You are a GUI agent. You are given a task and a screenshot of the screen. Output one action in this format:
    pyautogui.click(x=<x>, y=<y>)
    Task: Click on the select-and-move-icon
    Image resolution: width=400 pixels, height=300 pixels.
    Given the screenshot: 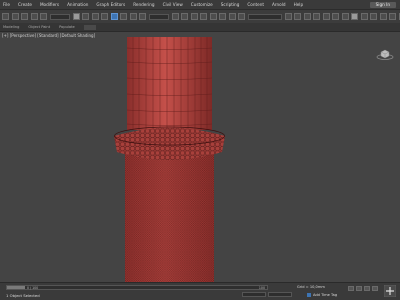 What is the action you would take?
    pyautogui.click(x=114, y=16)
    